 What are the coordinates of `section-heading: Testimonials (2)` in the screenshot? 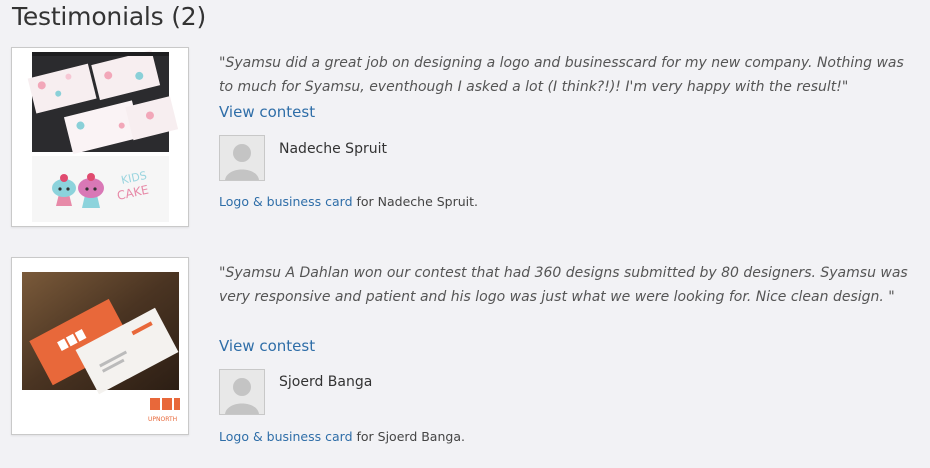 It's located at (109, 16).